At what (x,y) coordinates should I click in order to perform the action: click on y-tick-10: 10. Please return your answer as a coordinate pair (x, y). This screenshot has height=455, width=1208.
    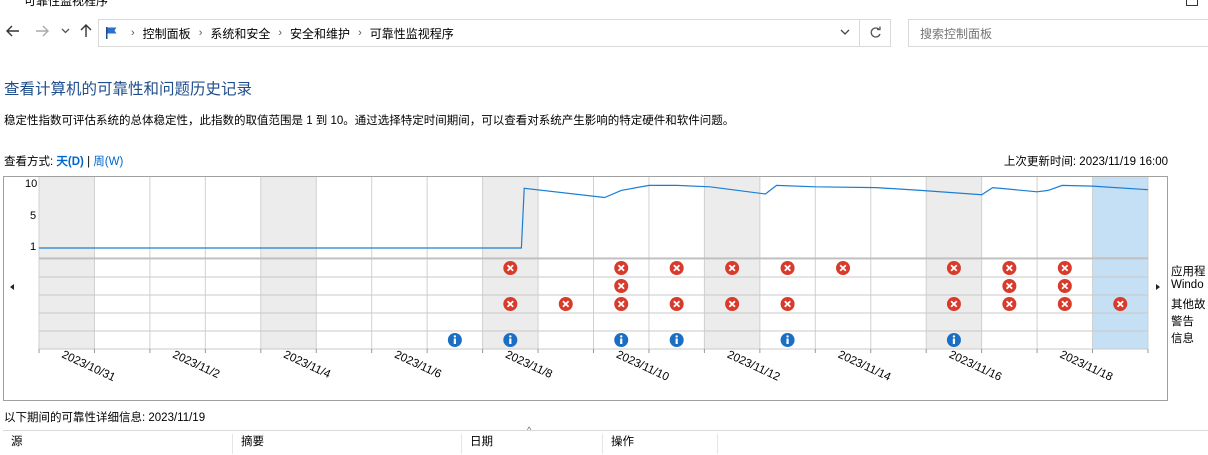
    Looking at the image, I should click on (31, 184).